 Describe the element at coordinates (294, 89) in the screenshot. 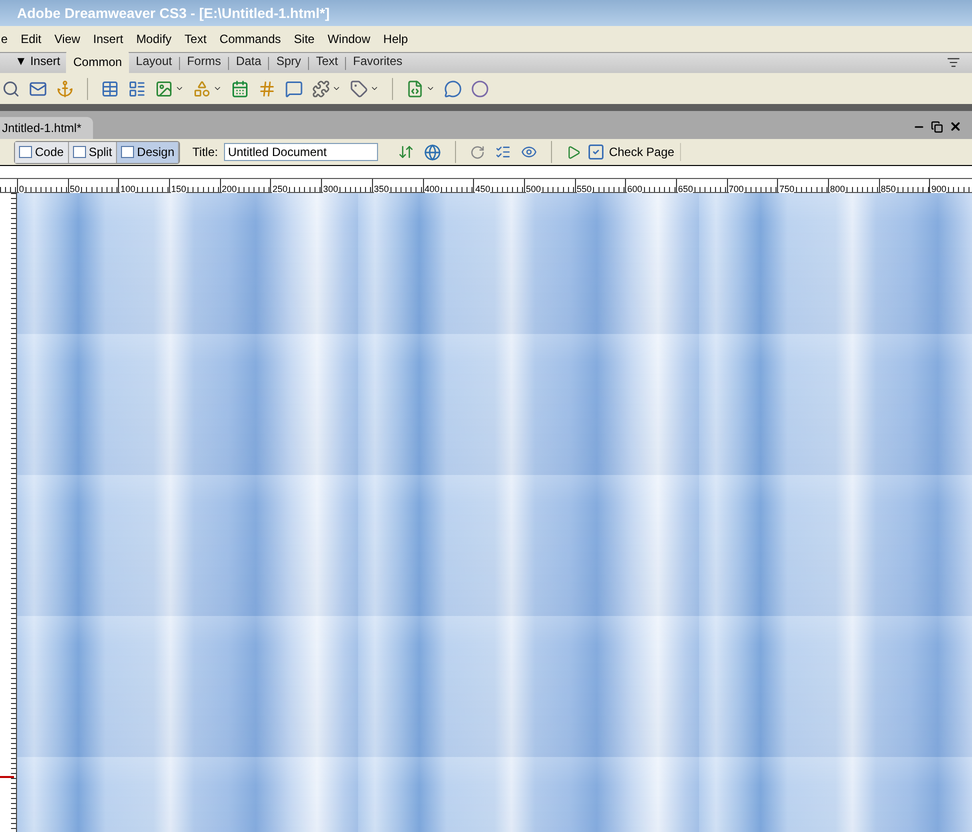

I see `comment-icon` at that location.